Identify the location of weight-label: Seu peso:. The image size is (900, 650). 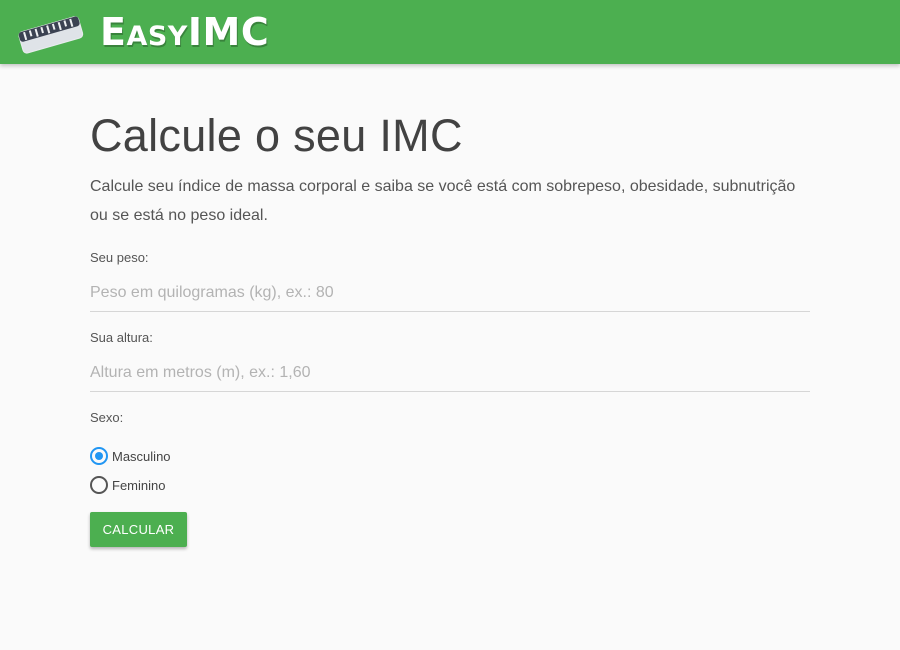
(119, 257).